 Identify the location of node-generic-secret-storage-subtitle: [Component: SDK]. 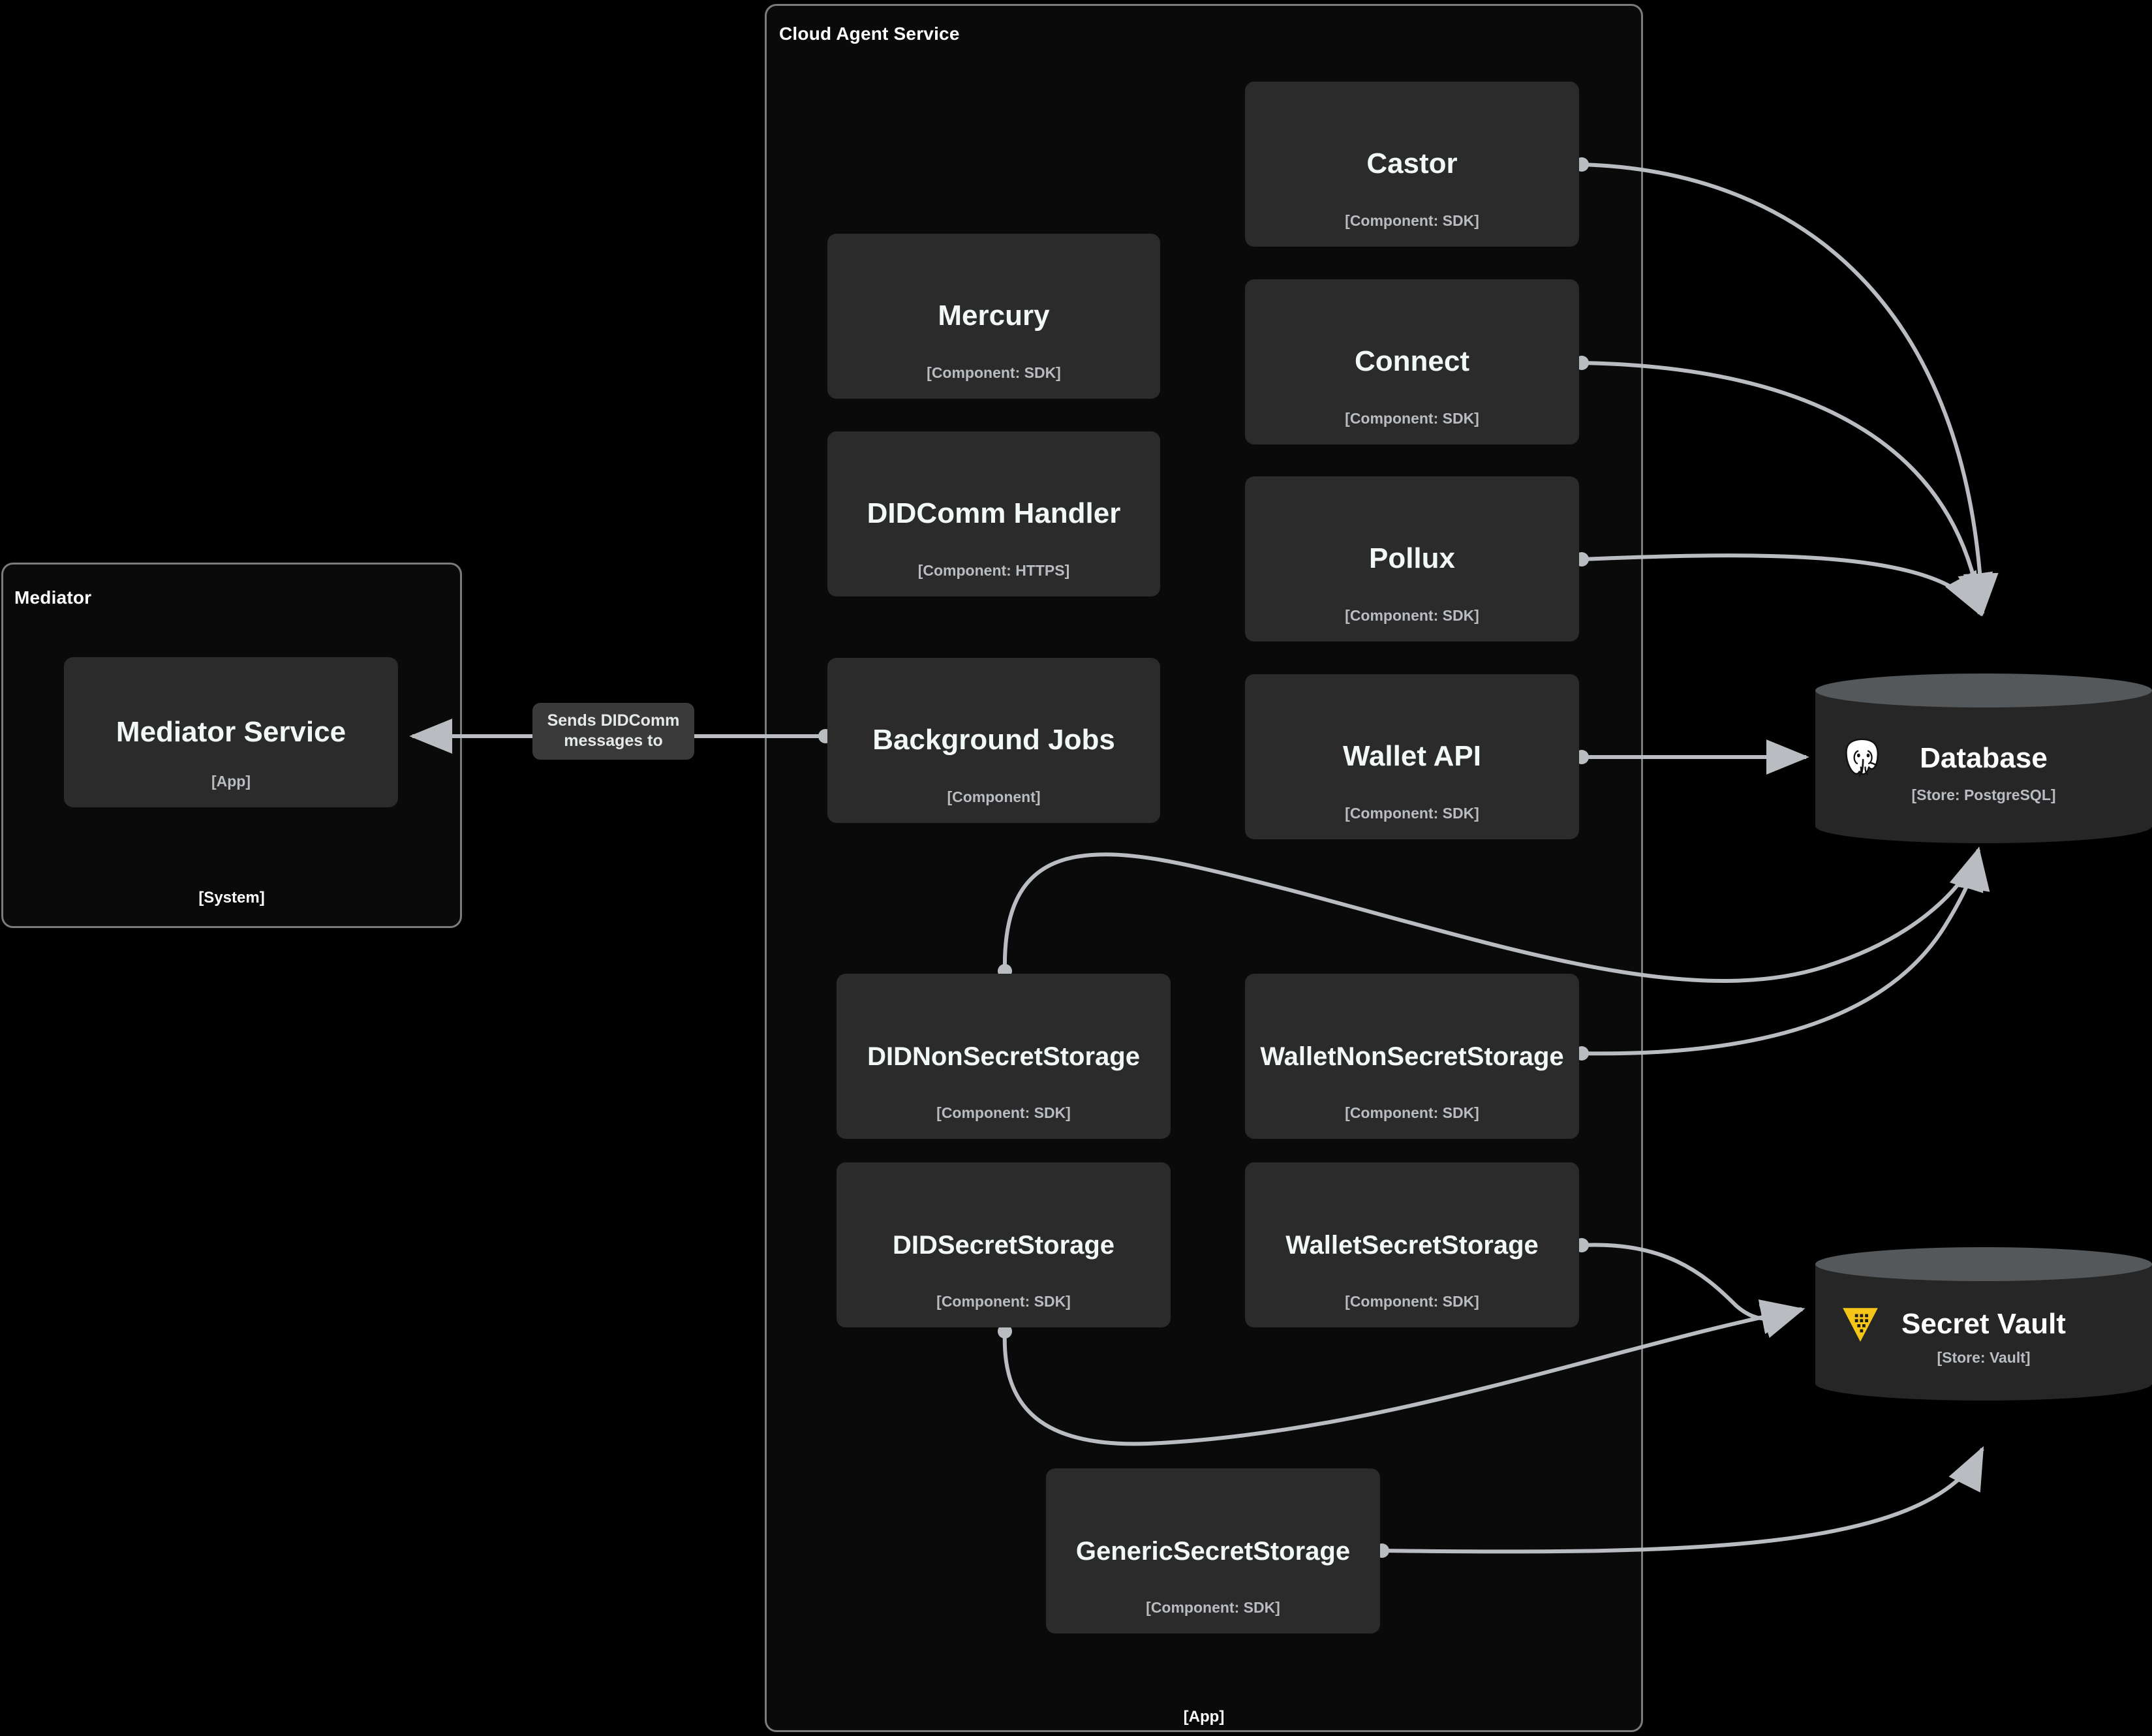
(1213, 1608).